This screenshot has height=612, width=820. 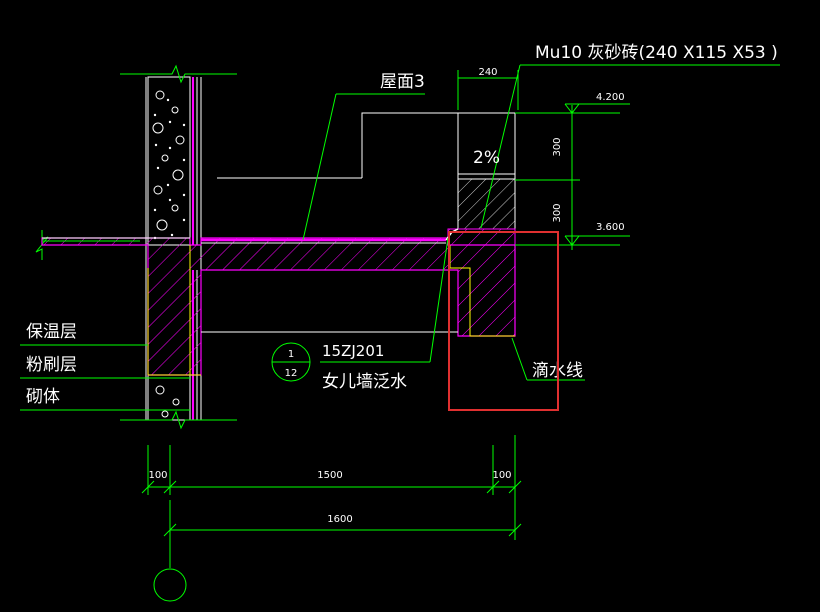 What do you see at coordinates (610, 97) in the screenshot?
I see `level-top: 4.200` at bounding box center [610, 97].